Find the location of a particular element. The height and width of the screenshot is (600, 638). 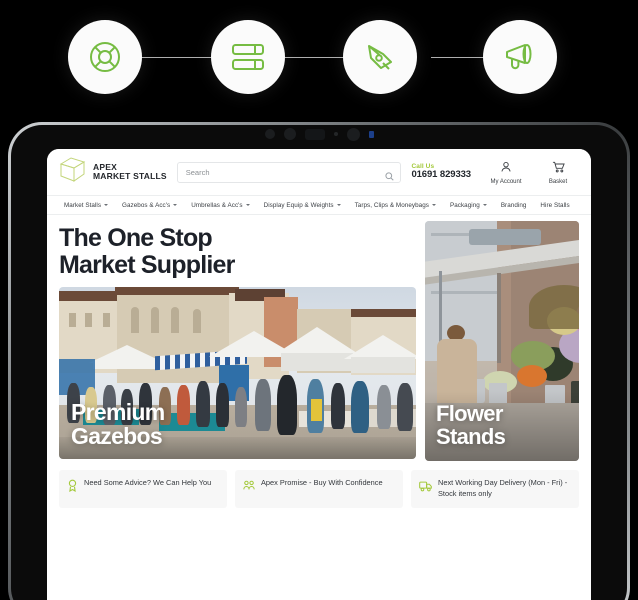

handshake-icon is located at coordinates (249, 487).